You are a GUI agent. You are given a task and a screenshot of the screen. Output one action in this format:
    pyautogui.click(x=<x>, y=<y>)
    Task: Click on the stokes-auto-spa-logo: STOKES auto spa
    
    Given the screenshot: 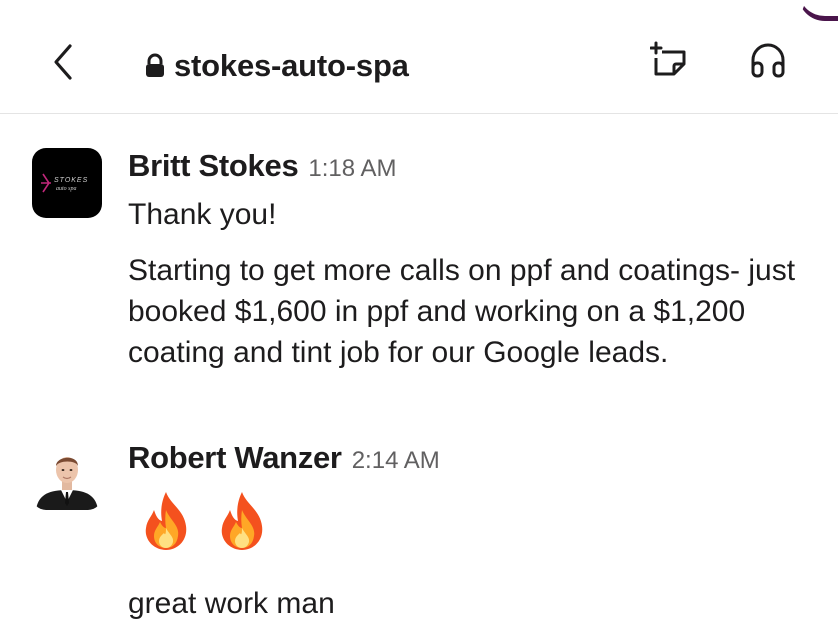 What is the action you would take?
    pyautogui.click(x=64, y=183)
    